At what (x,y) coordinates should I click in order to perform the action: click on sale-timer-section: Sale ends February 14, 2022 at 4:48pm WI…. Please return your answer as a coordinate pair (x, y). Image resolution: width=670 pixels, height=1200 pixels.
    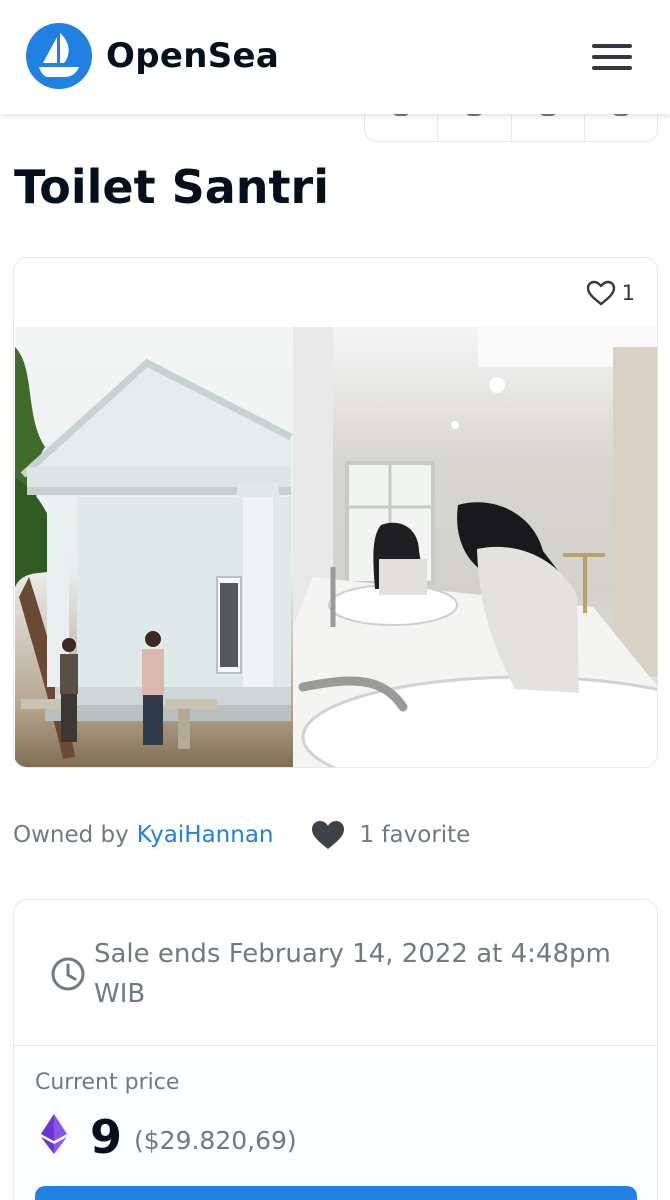
    Looking at the image, I should click on (335, 973).